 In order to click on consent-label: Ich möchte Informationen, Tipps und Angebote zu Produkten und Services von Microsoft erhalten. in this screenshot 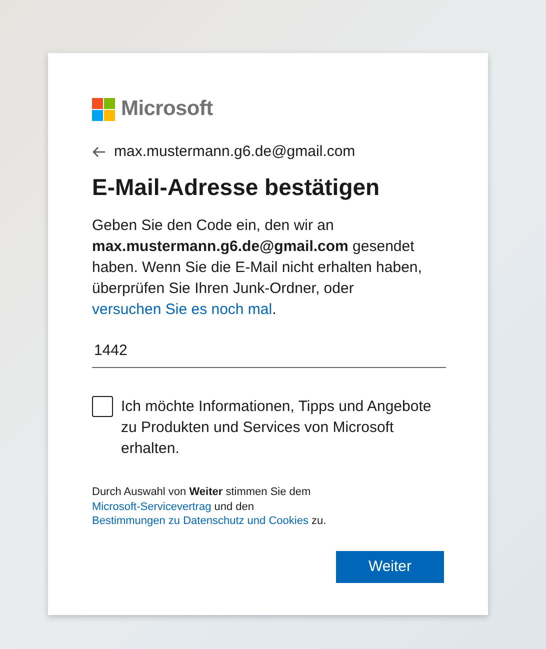, I will do `click(276, 428)`.